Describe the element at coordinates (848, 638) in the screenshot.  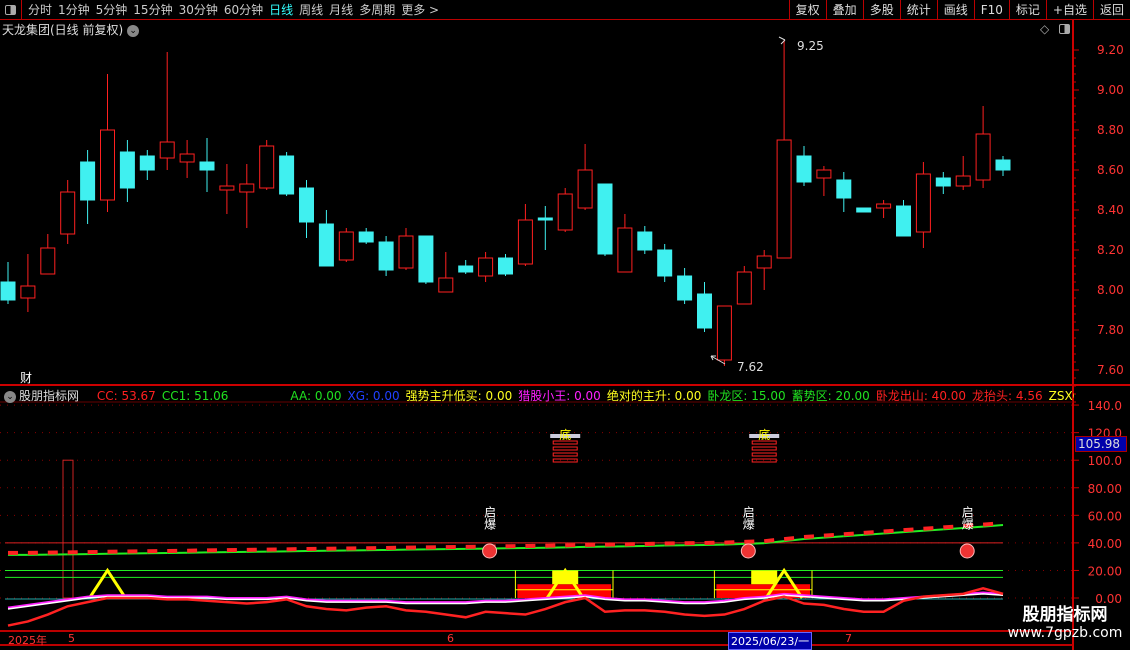
I see `date-month: 7` at that location.